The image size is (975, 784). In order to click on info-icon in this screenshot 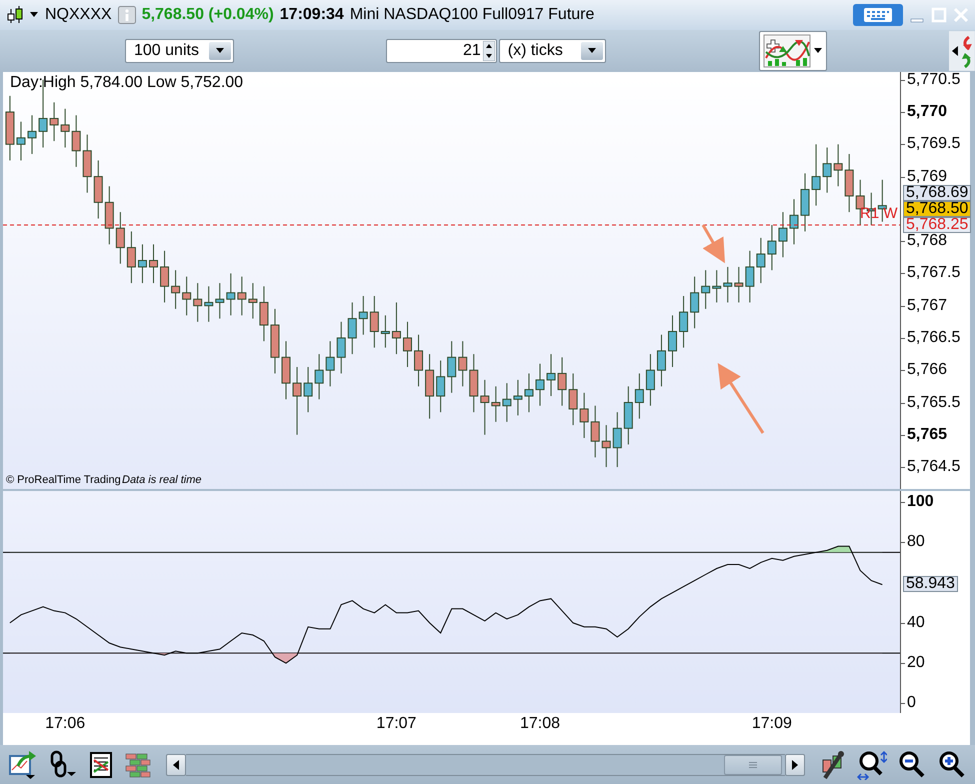, I will do `click(127, 15)`.